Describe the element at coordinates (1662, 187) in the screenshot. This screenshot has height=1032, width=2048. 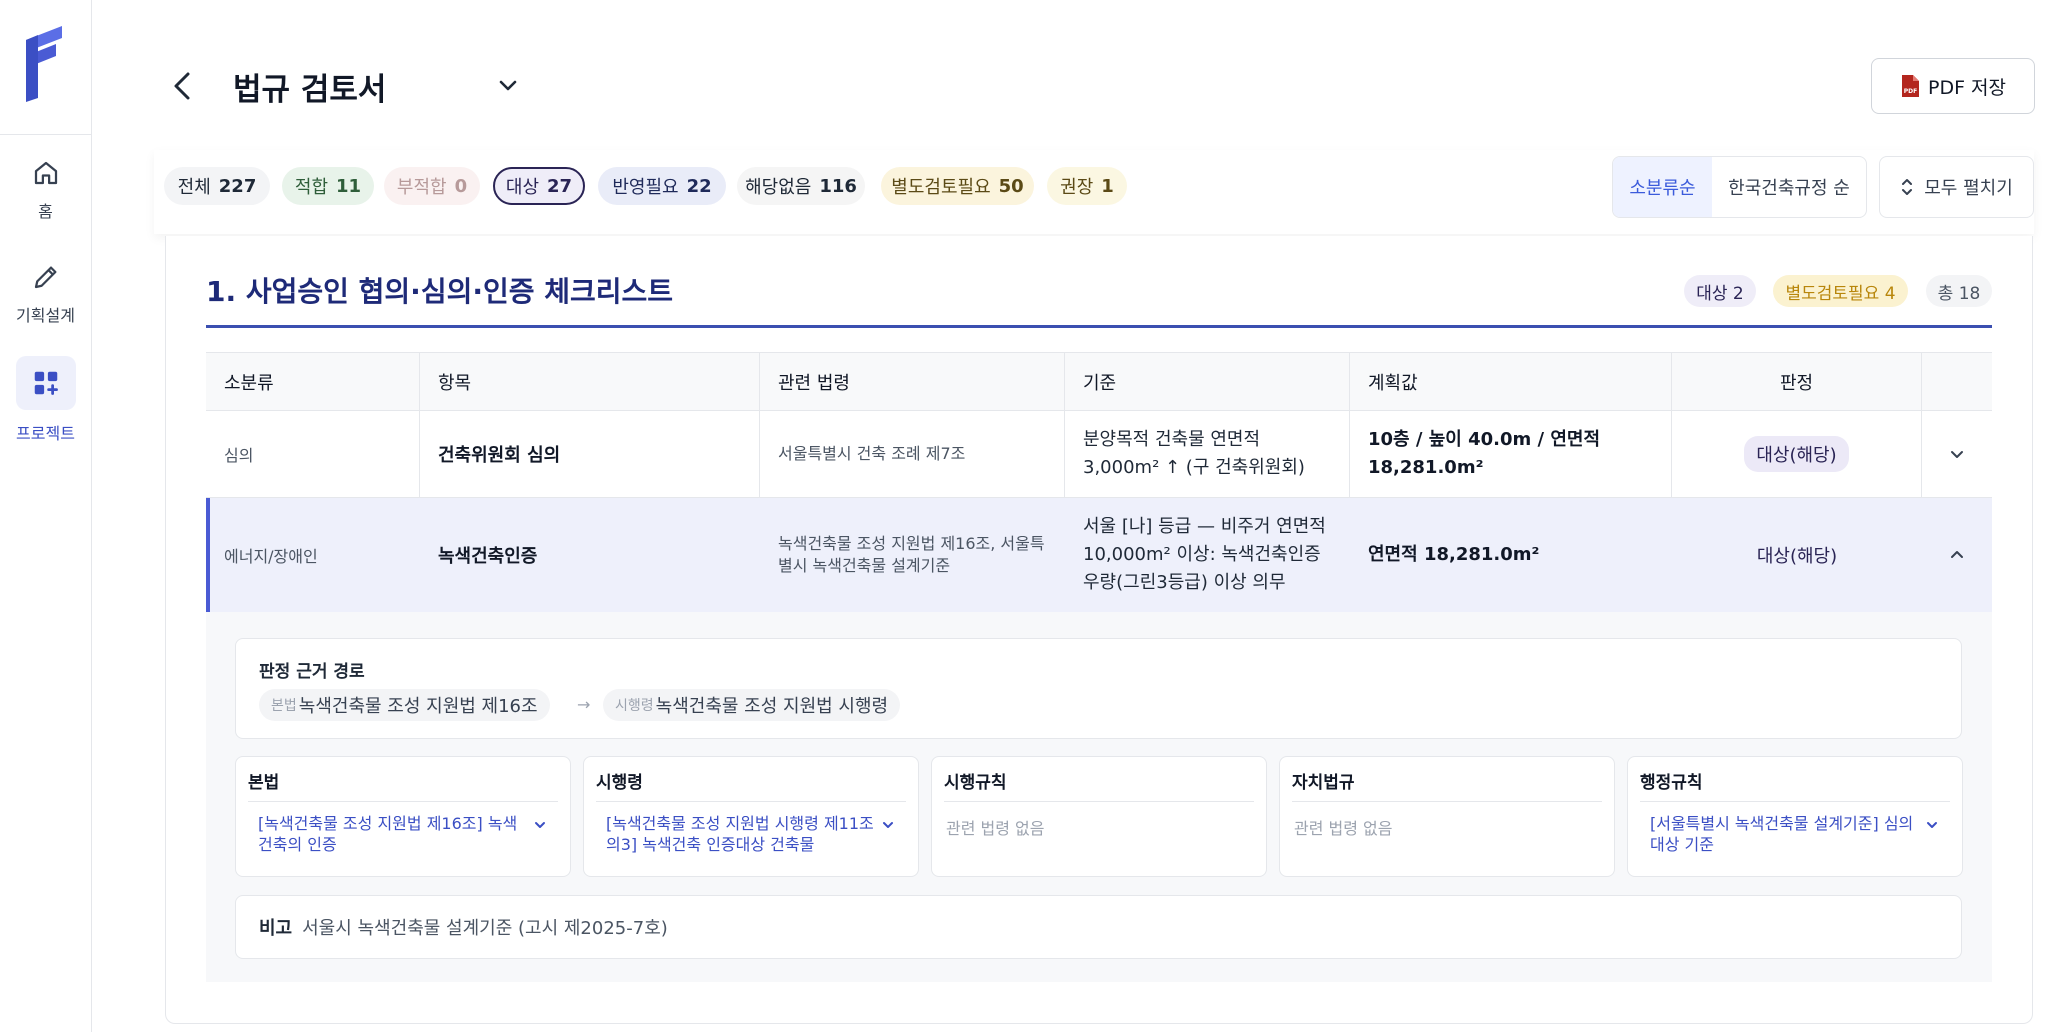
I see `sort-by-subcategory: 소분류순` at that location.